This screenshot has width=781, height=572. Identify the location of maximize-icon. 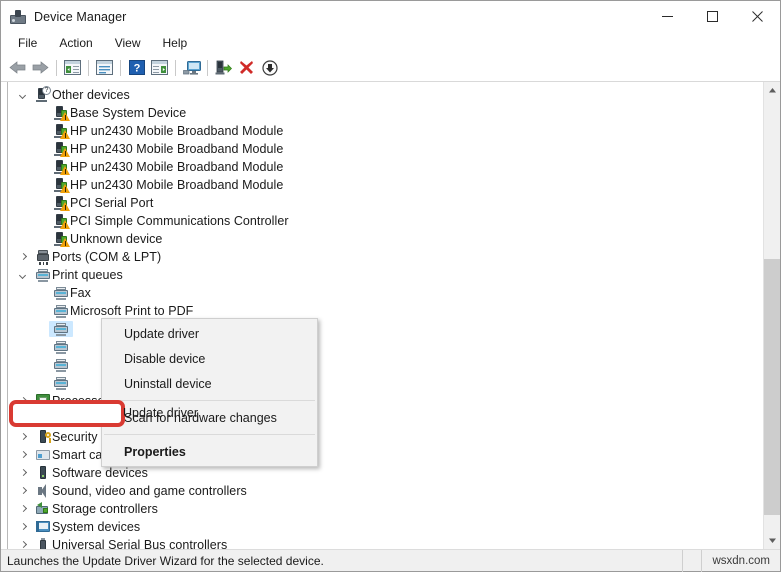
(712, 16).